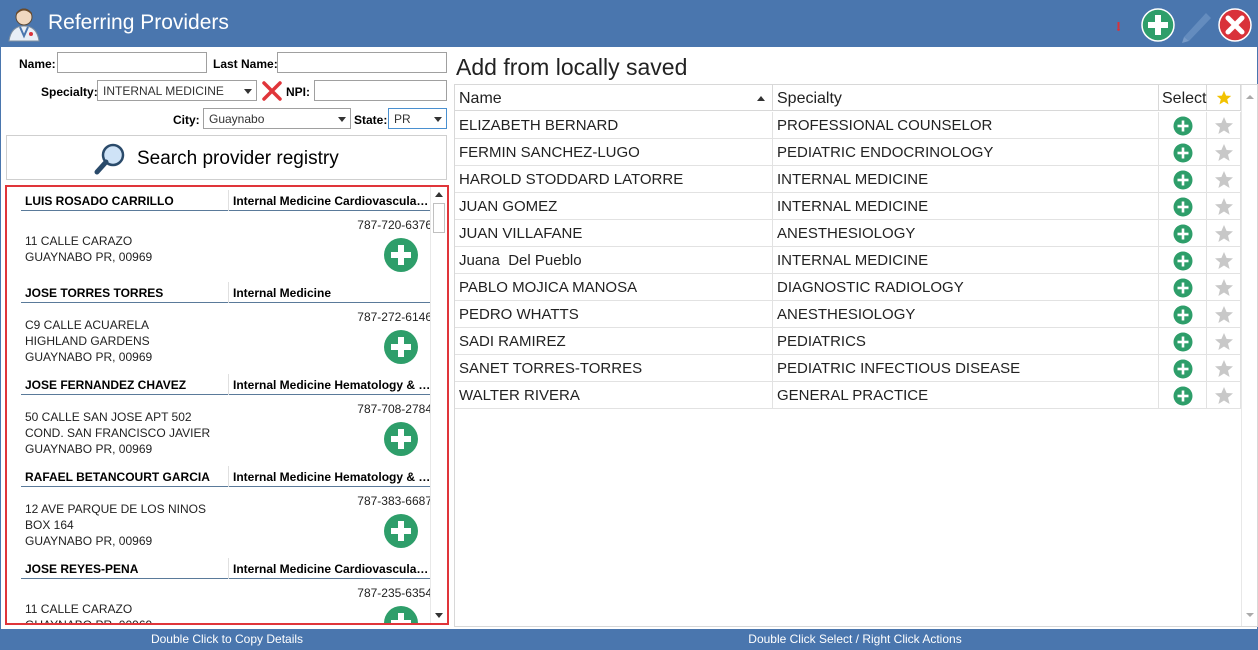 The image size is (1258, 650). What do you see at coordinates (1235, 25) in the screenshot?
I see `close-icon` at bounding box center [1235, 25].